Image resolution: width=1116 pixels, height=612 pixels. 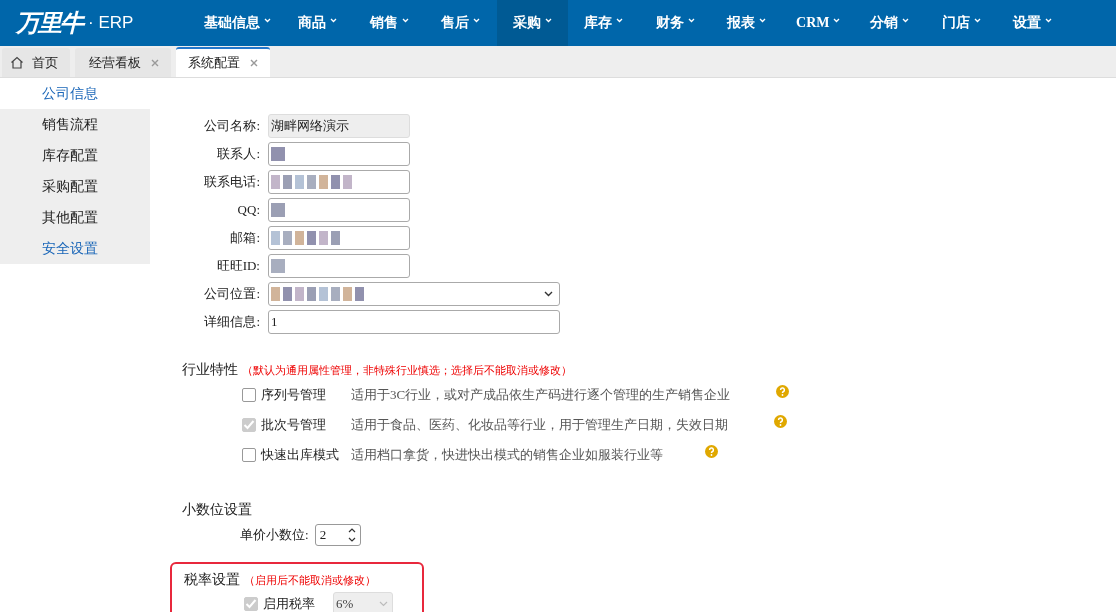 I want to click on menu-item: 采购, so click(x=532, y=23).